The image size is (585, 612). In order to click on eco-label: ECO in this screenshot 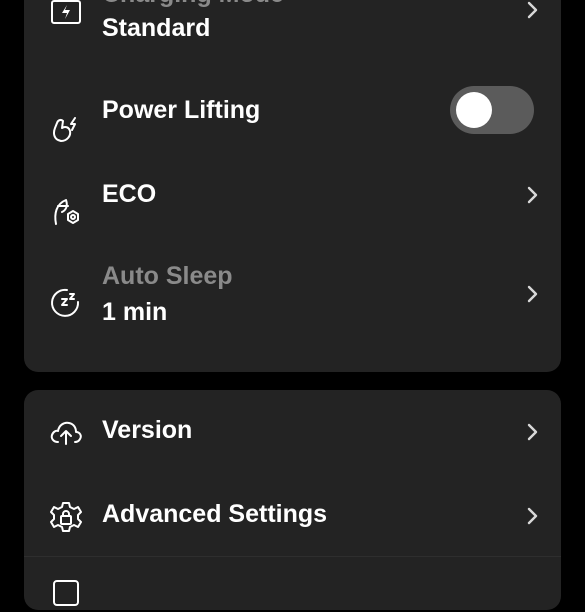, I will do `click(129, 194)`.